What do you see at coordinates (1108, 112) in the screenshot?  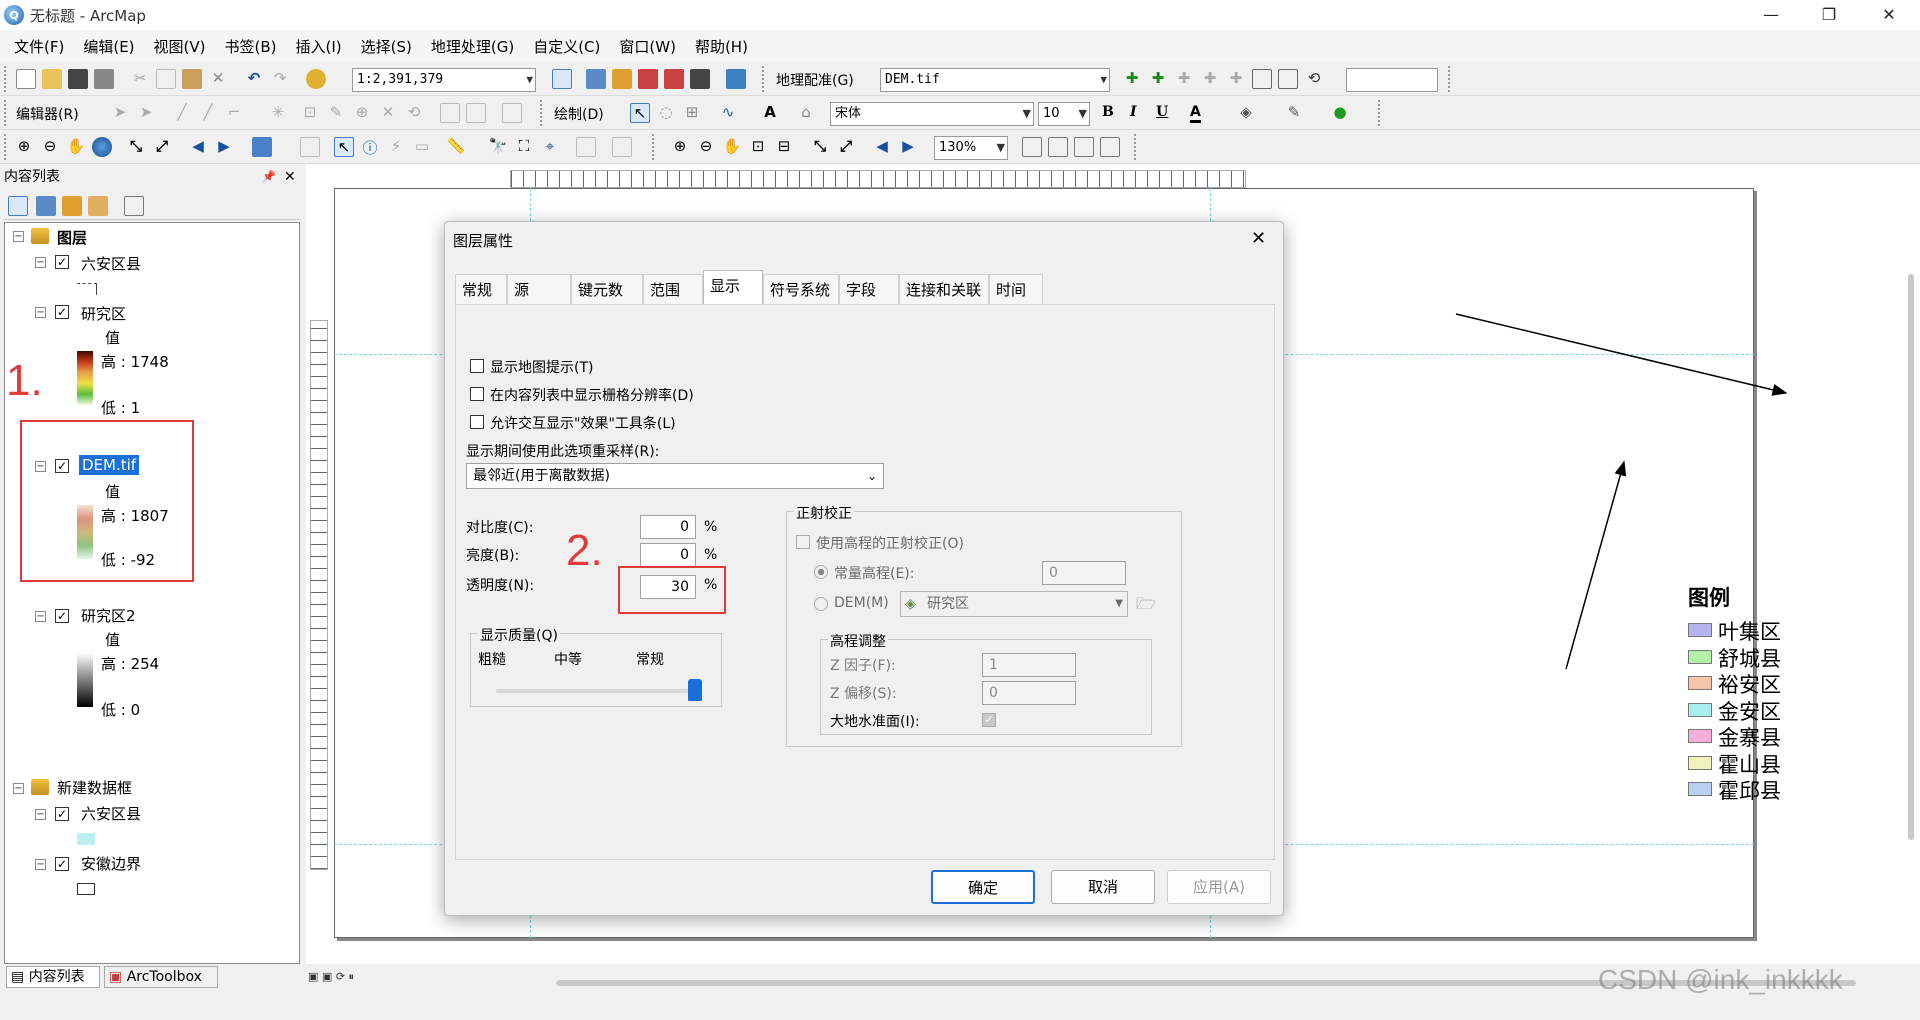 I see `bold-button: B` at bounding box center [1108, 112].